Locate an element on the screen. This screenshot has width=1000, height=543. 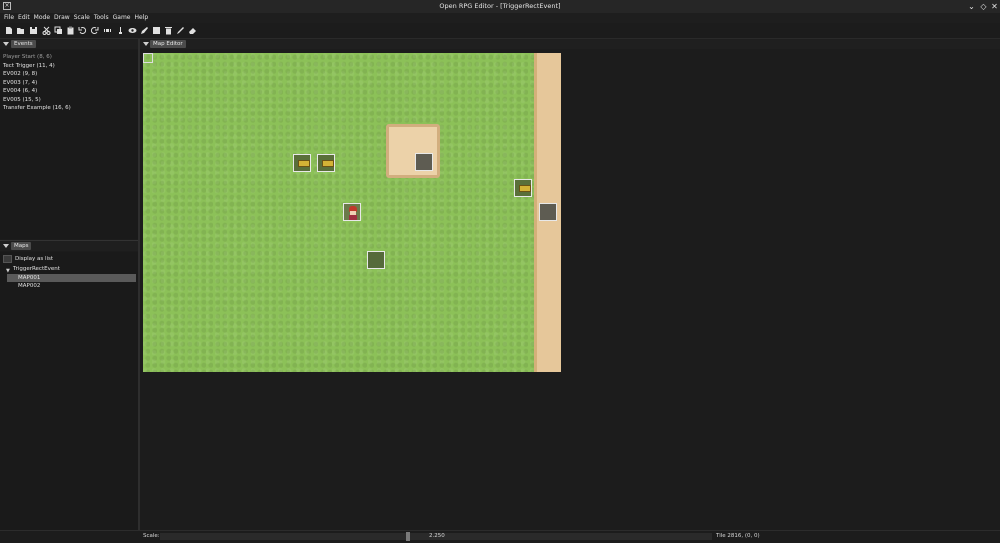
menu-edit: Edit is located at coordinates (24, 18).